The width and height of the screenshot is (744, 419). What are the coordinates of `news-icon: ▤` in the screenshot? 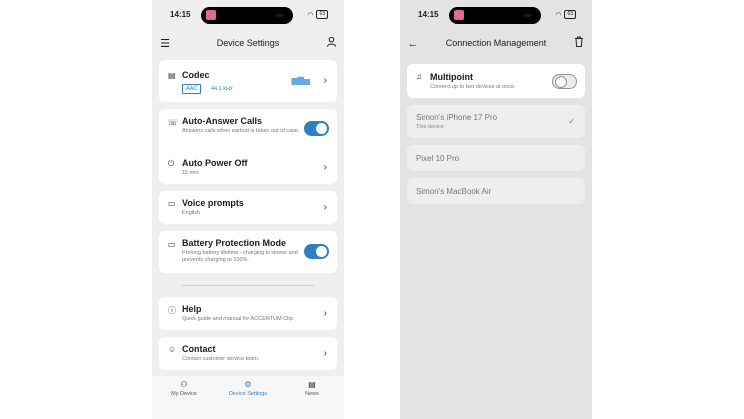 It's located at (312, 384).